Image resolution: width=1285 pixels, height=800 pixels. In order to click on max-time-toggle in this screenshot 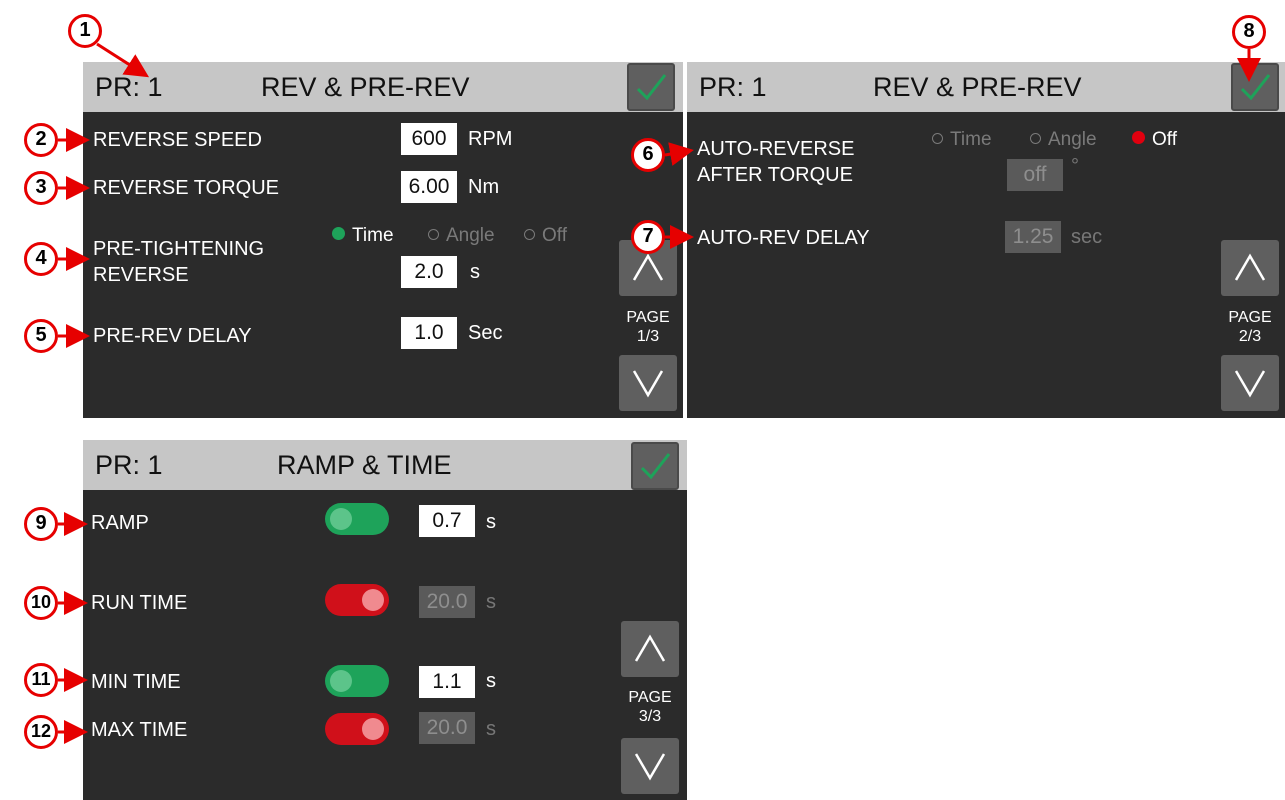, I will do `click(357, 729)`.